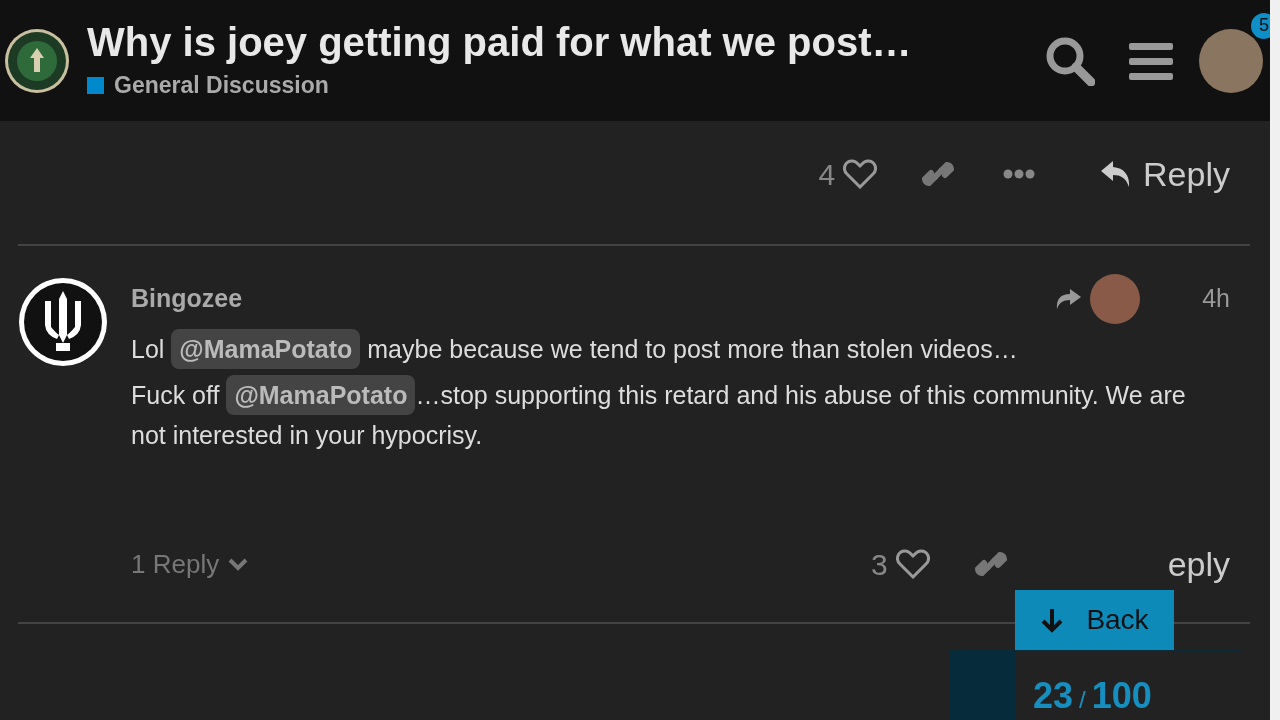 Image resolution: width=1280 pixels, height=720 pixels. I want to click on replies-toggle: 1 Reply, so click(190, 564).